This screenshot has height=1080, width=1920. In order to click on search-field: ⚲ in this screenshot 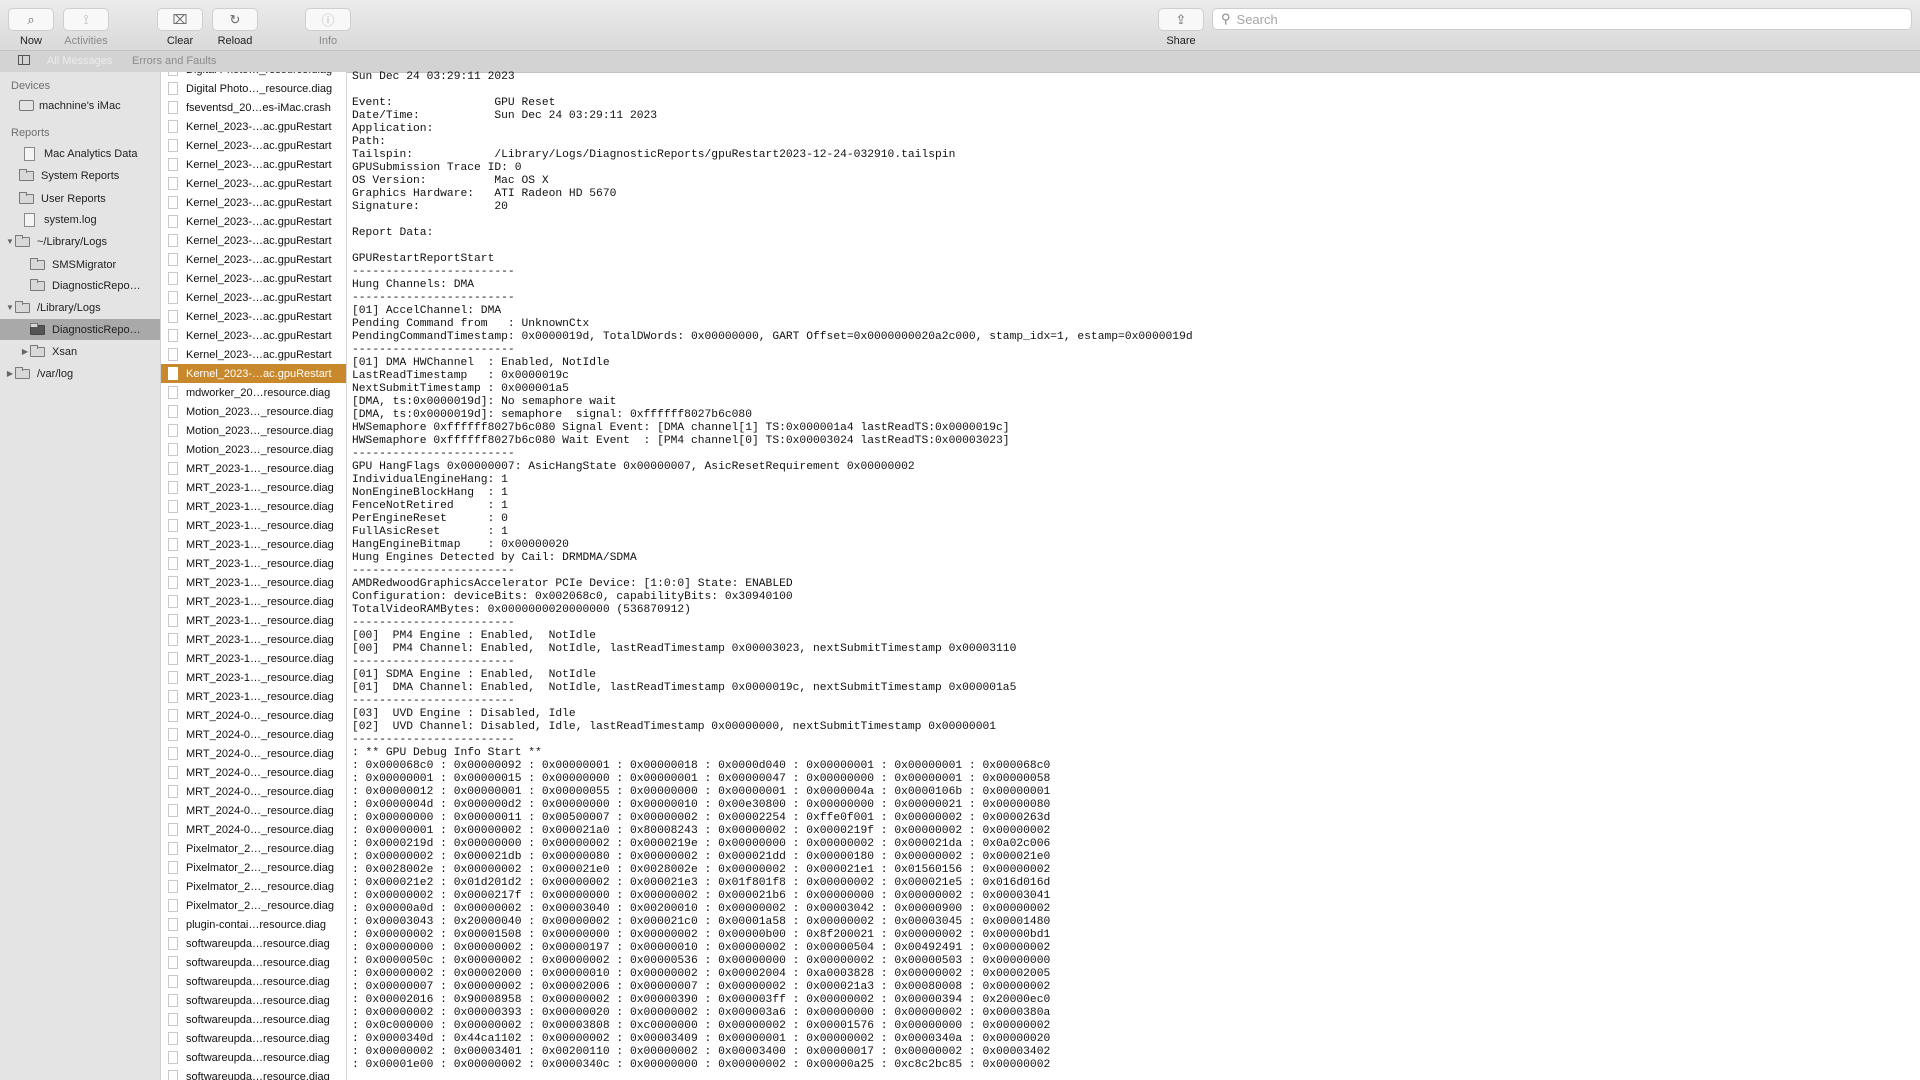, I will do `click(1562, 19)`.